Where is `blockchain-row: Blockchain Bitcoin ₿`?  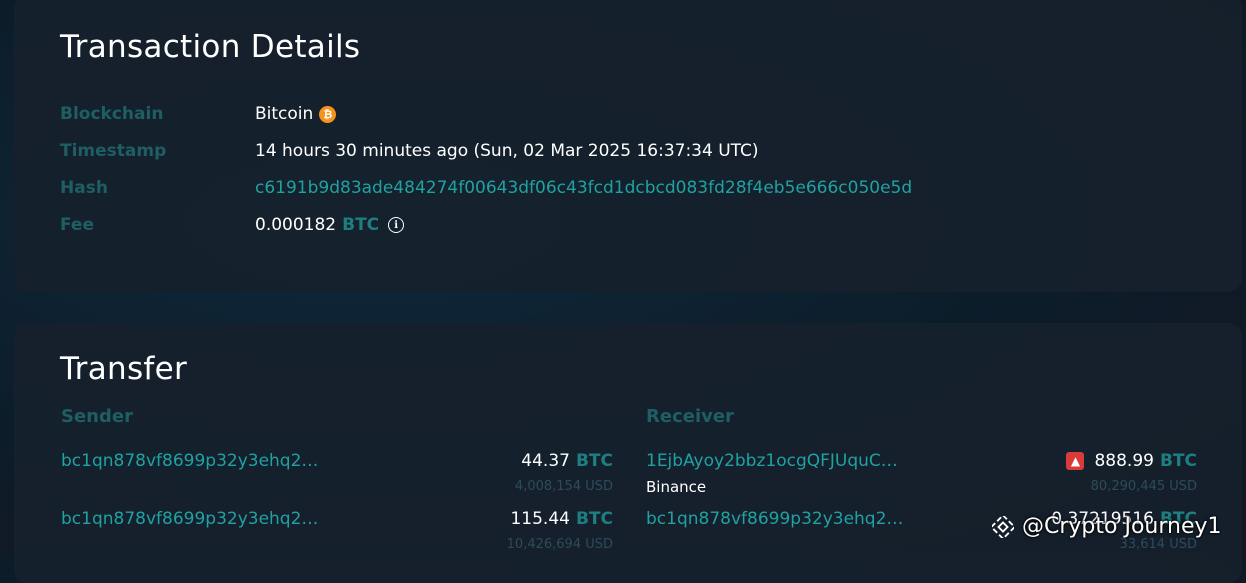
blockchain-row: Blockchain Bitcoin ₿ is located at coordinates (198, 114).